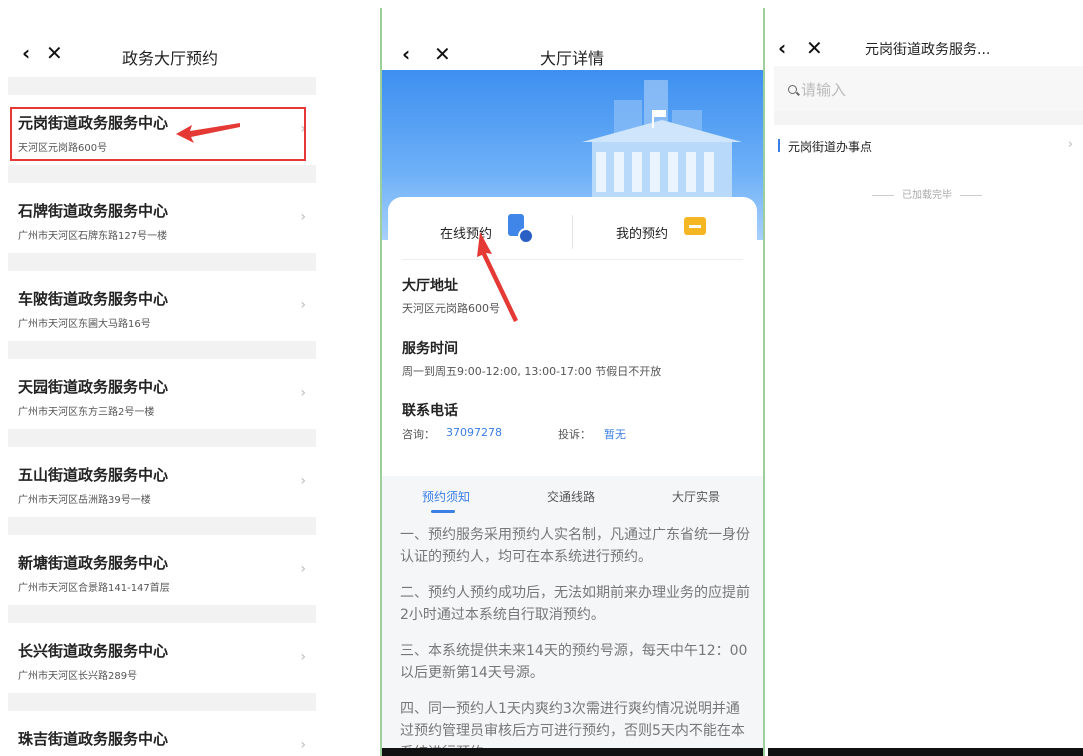 The width and height of the screenshot is (1083, 756). What do you see at coordinates (93, 651) in the screenshot?
I see `hall-name: 长兴街道政务服务中心` at bounding box center [93, 651].